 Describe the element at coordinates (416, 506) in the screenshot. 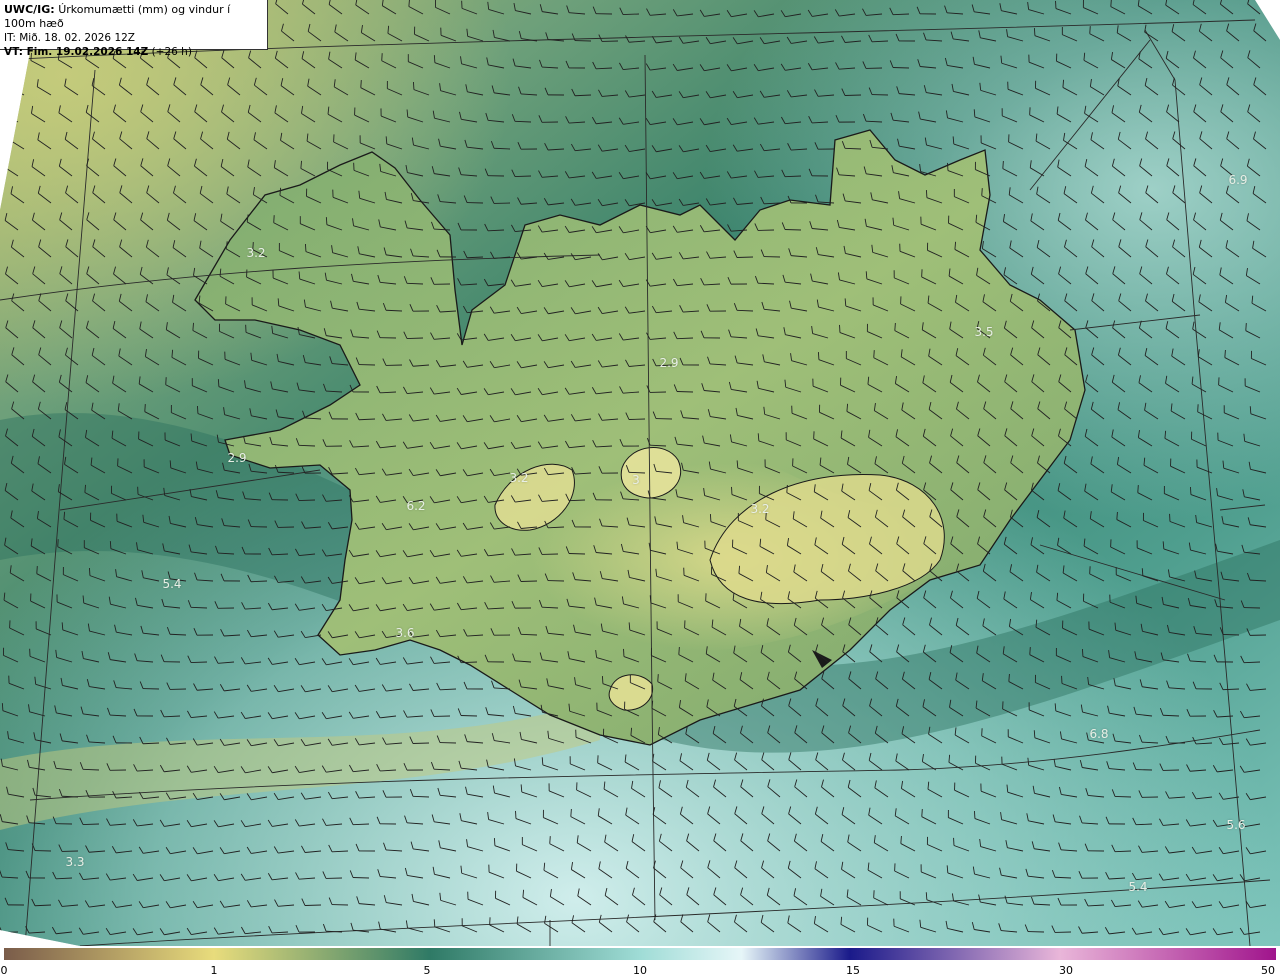

I see `value-label: 6.2` at that location.